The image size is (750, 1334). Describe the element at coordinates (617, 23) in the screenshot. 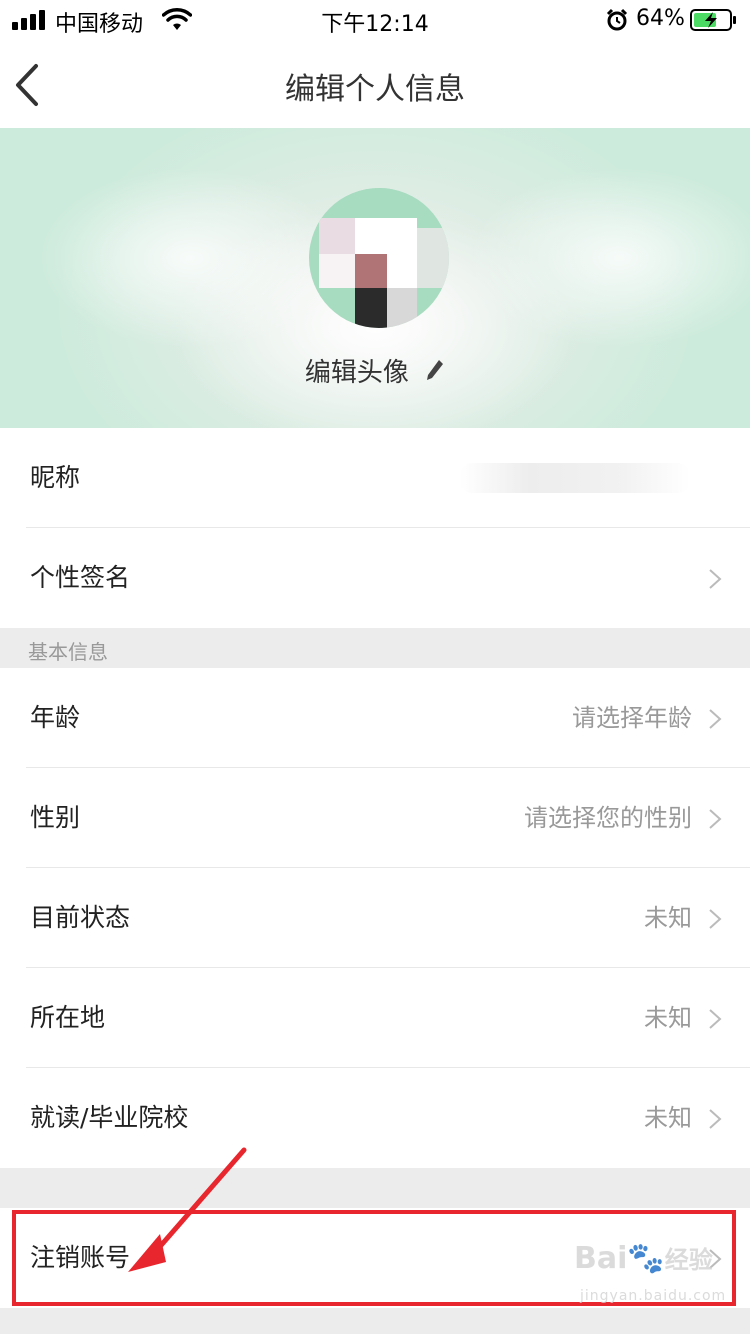

I see `alarm-icon` at that location.